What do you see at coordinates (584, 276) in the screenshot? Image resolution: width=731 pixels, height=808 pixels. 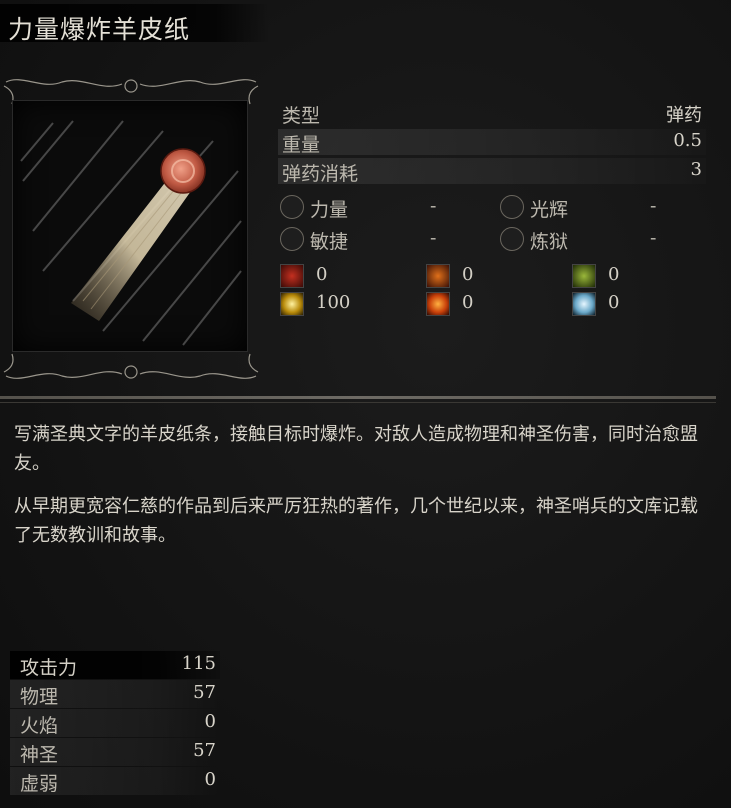 I see `poison-icon` at bounding box center [584, 276].